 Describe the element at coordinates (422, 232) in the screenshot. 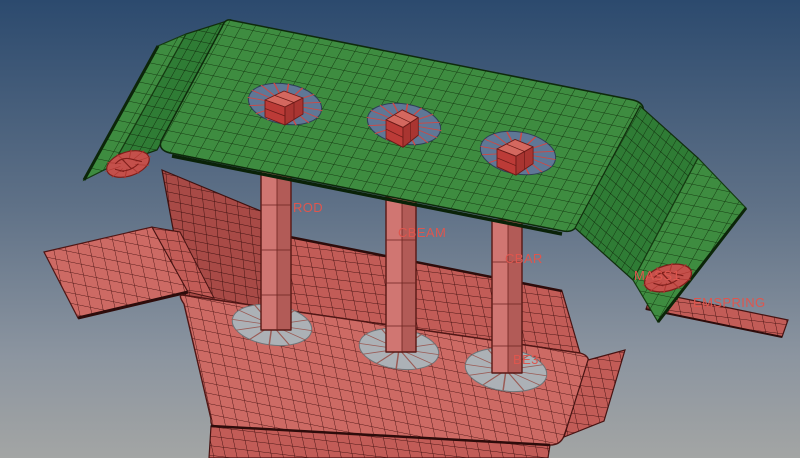

I see `label-cbeam: CBEAM` at that location.